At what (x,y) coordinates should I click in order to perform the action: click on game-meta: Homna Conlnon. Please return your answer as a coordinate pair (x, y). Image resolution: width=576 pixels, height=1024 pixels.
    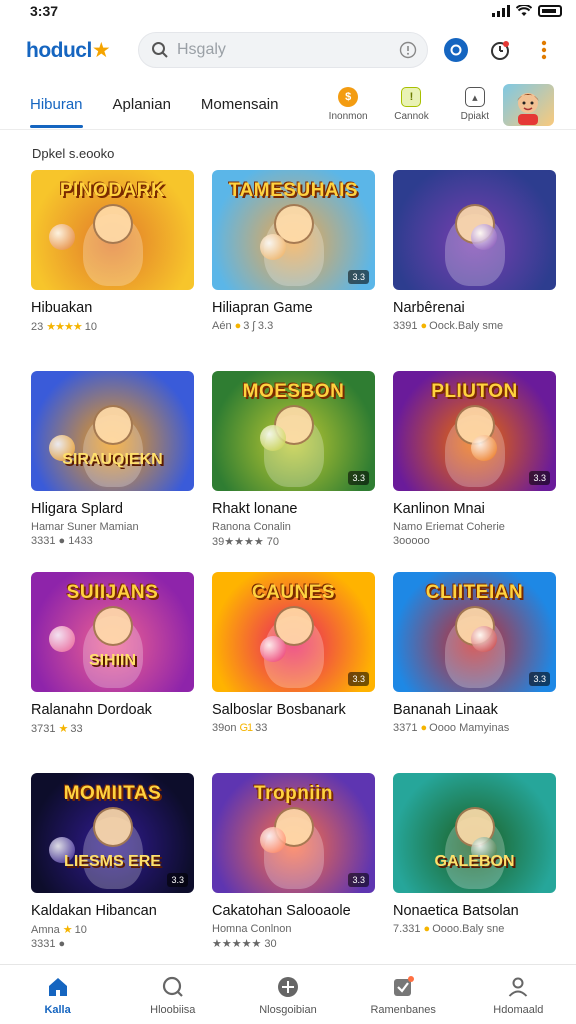
    Looking at the image, I should click on (293, 929).